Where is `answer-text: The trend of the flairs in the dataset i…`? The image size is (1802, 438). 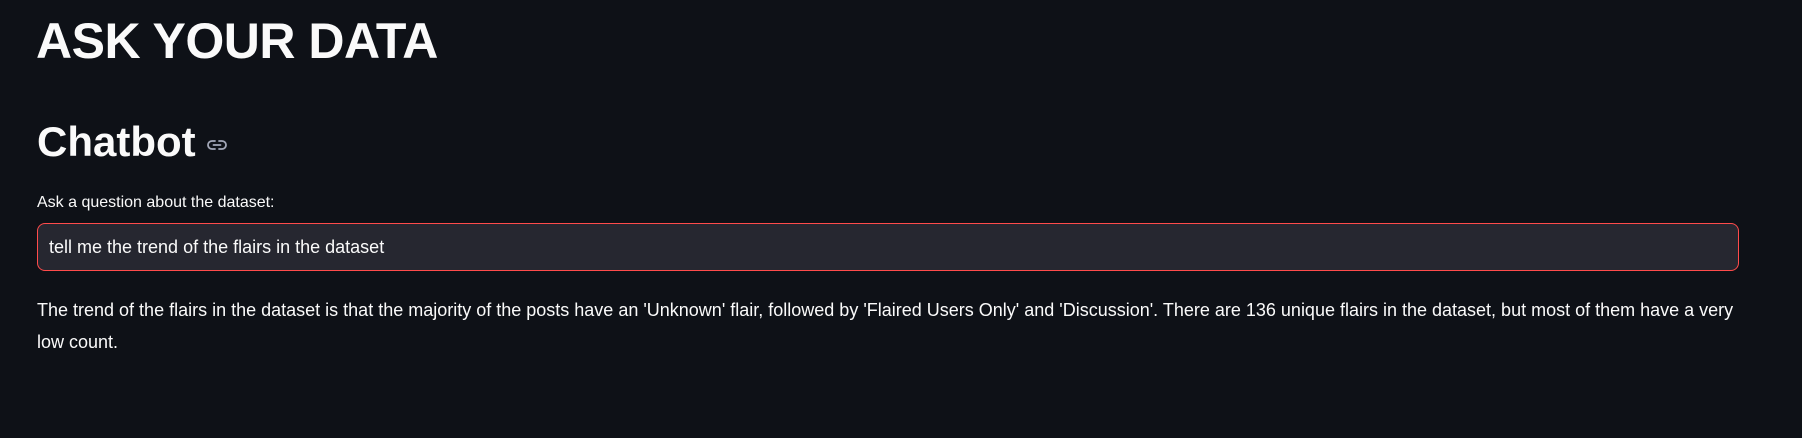 answer-text: The trend of the flairs in the dataset i… is located at coordinates (885, 326).